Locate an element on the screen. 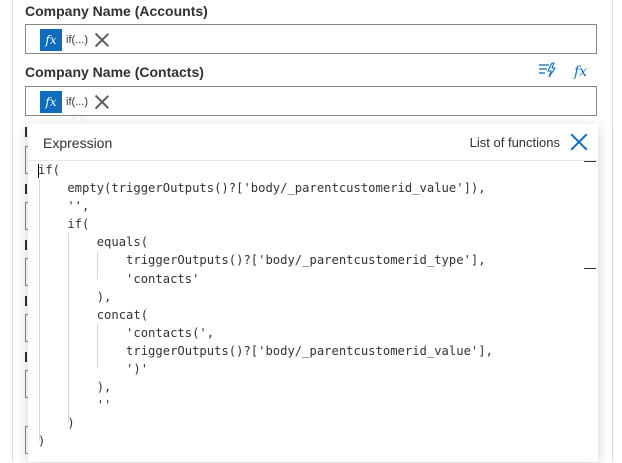 This screenshot has width=622, height=463. card-border-right is located at coordinates (612, 231).